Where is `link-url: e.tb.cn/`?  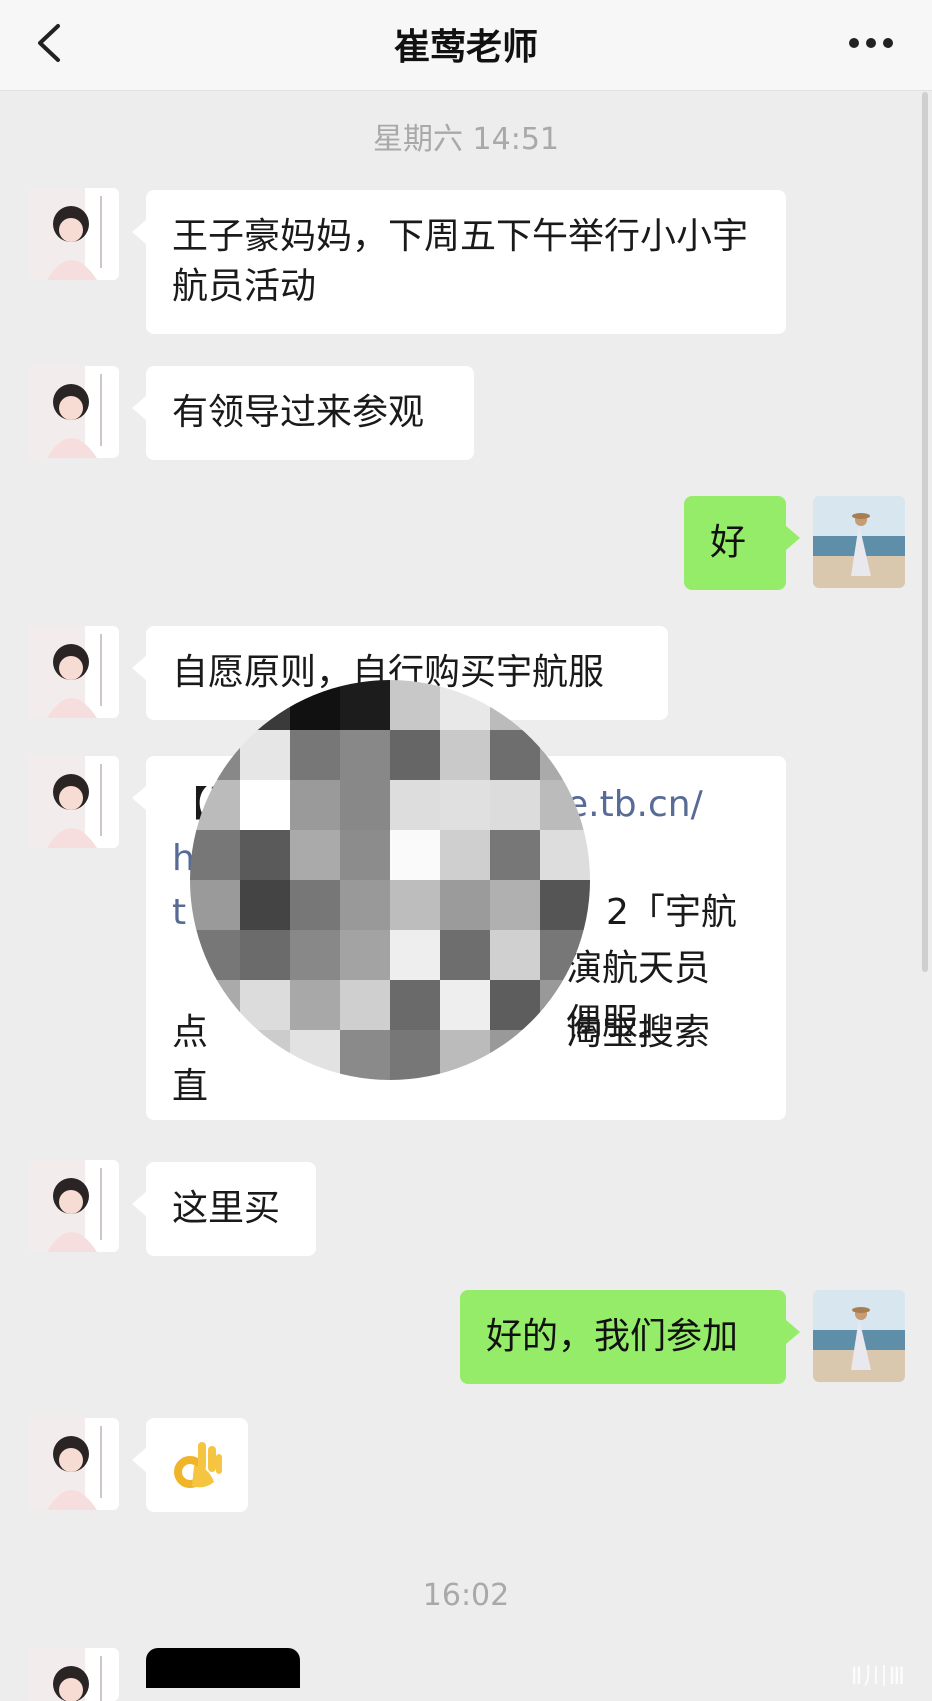 link-url: e.tb.cn/ is located at coordinates (634, 805).